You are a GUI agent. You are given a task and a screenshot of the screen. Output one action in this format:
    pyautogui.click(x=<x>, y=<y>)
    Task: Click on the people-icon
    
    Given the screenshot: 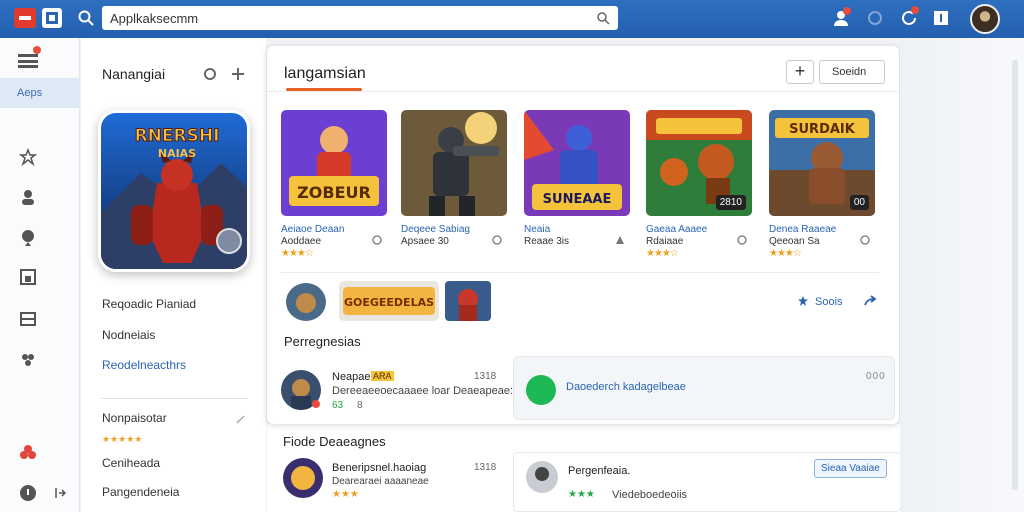 What is the action you would take?
    pyautogui.click(x=28, y=197)
    